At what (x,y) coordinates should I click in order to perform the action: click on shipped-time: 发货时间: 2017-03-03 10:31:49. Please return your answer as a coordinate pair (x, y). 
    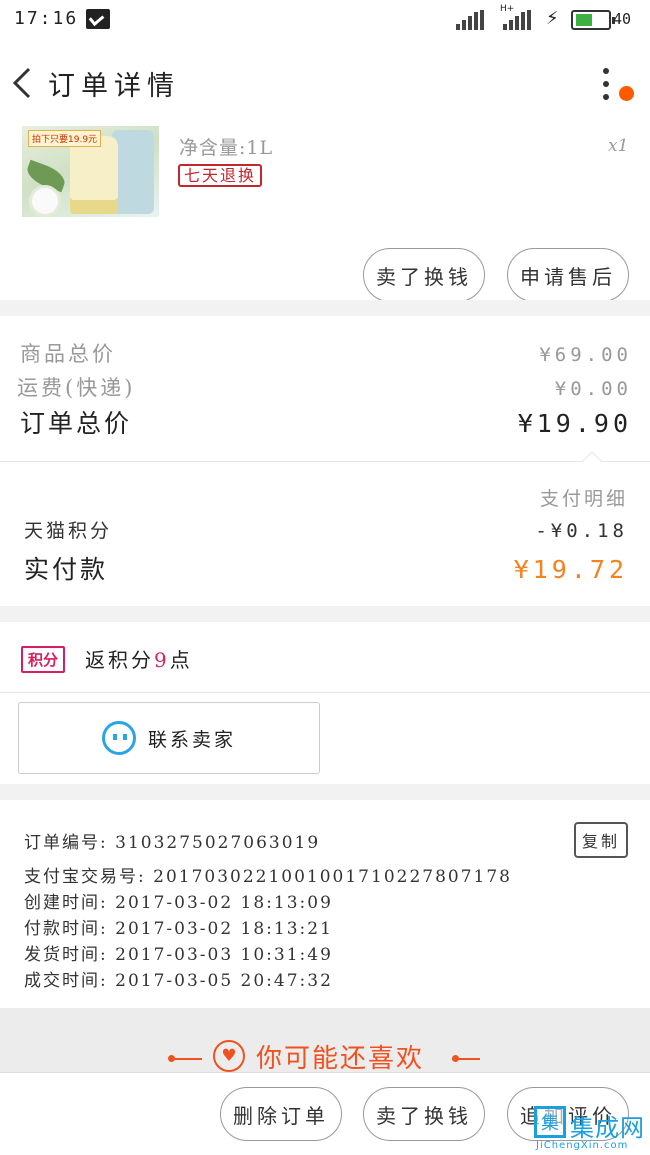
    Looking at the image, I should click on (178, 955).